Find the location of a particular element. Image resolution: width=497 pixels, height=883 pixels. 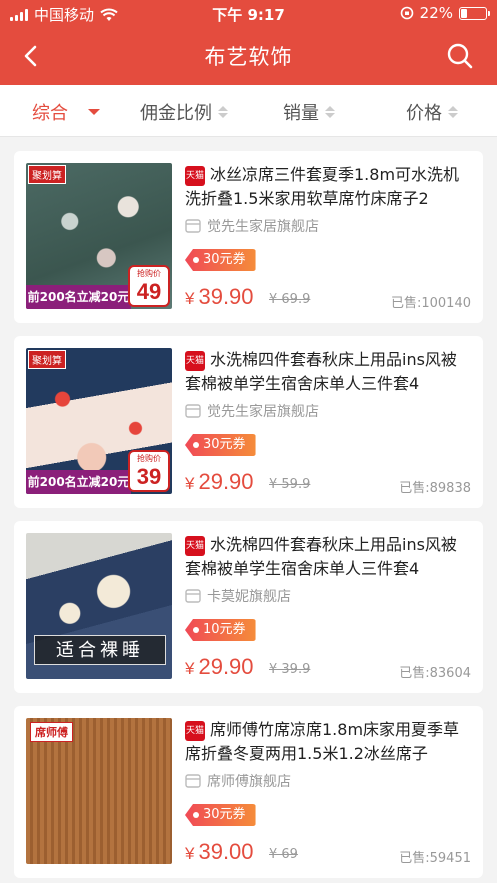

battery-icon is located at coordinates (474, 13).